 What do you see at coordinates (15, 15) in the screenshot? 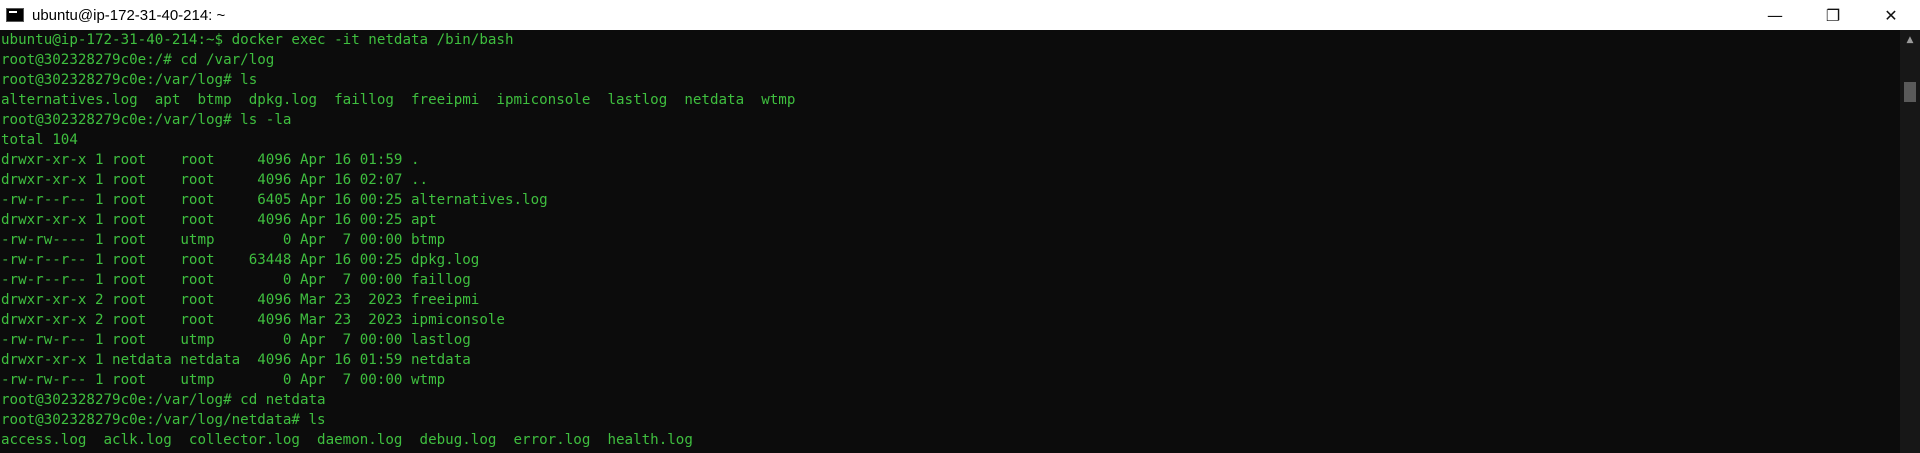
I see `console-icon` at bounding box center [15, 15].